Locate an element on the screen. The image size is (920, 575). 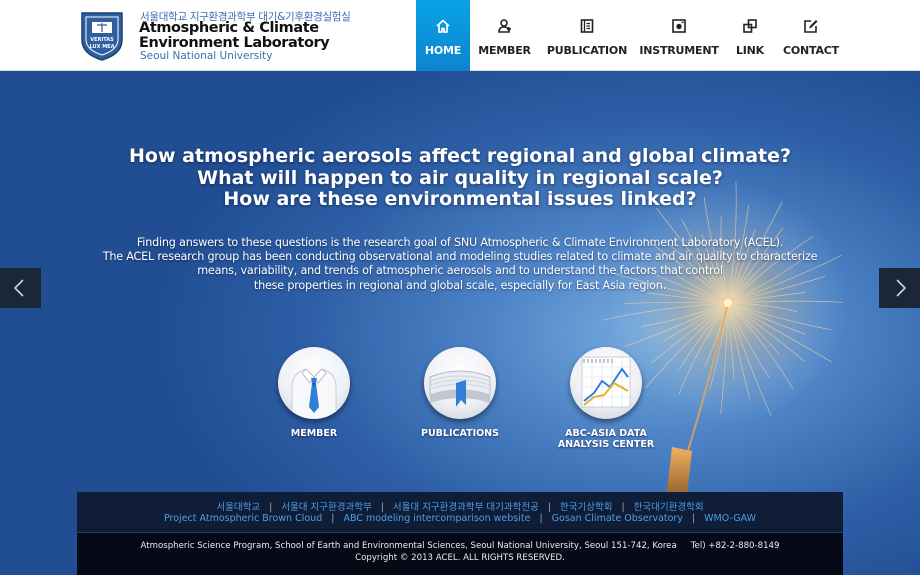
feature-abc-asia-data-center: ABC-ASIA DATA ANALYSIS CENTER is located at coordinates (606, 398).